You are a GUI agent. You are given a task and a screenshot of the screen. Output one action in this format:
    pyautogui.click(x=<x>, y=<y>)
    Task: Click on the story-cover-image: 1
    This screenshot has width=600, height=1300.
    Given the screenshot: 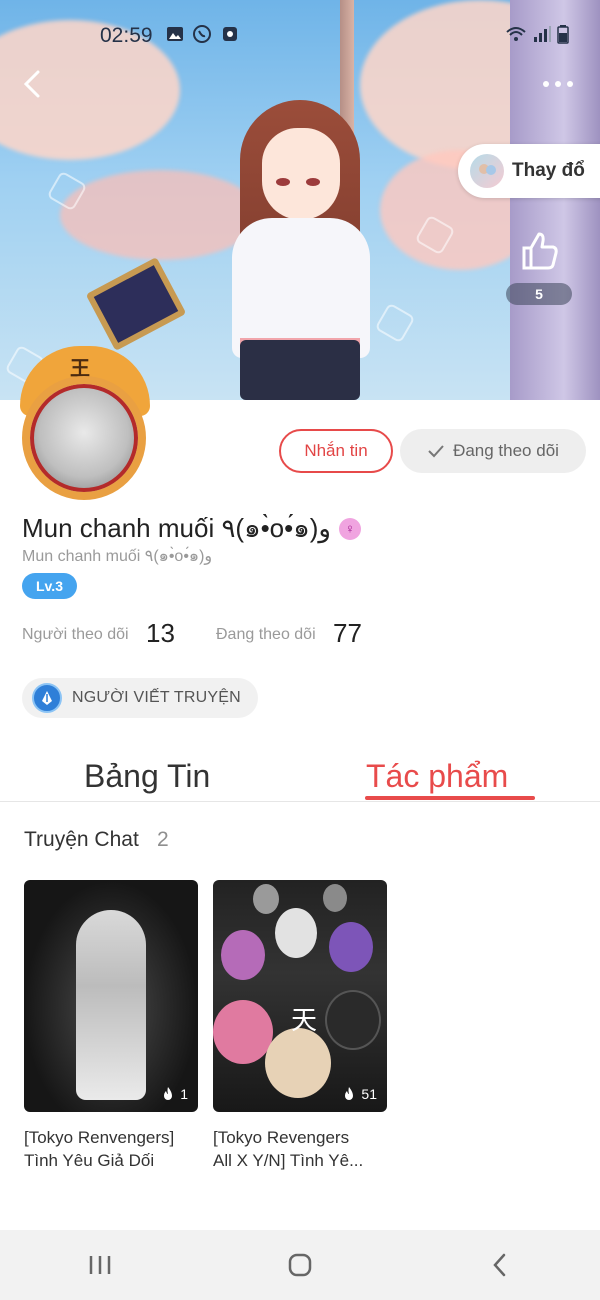 What is the action you would take?
    pyautogui.click(x=111, y=996)
    